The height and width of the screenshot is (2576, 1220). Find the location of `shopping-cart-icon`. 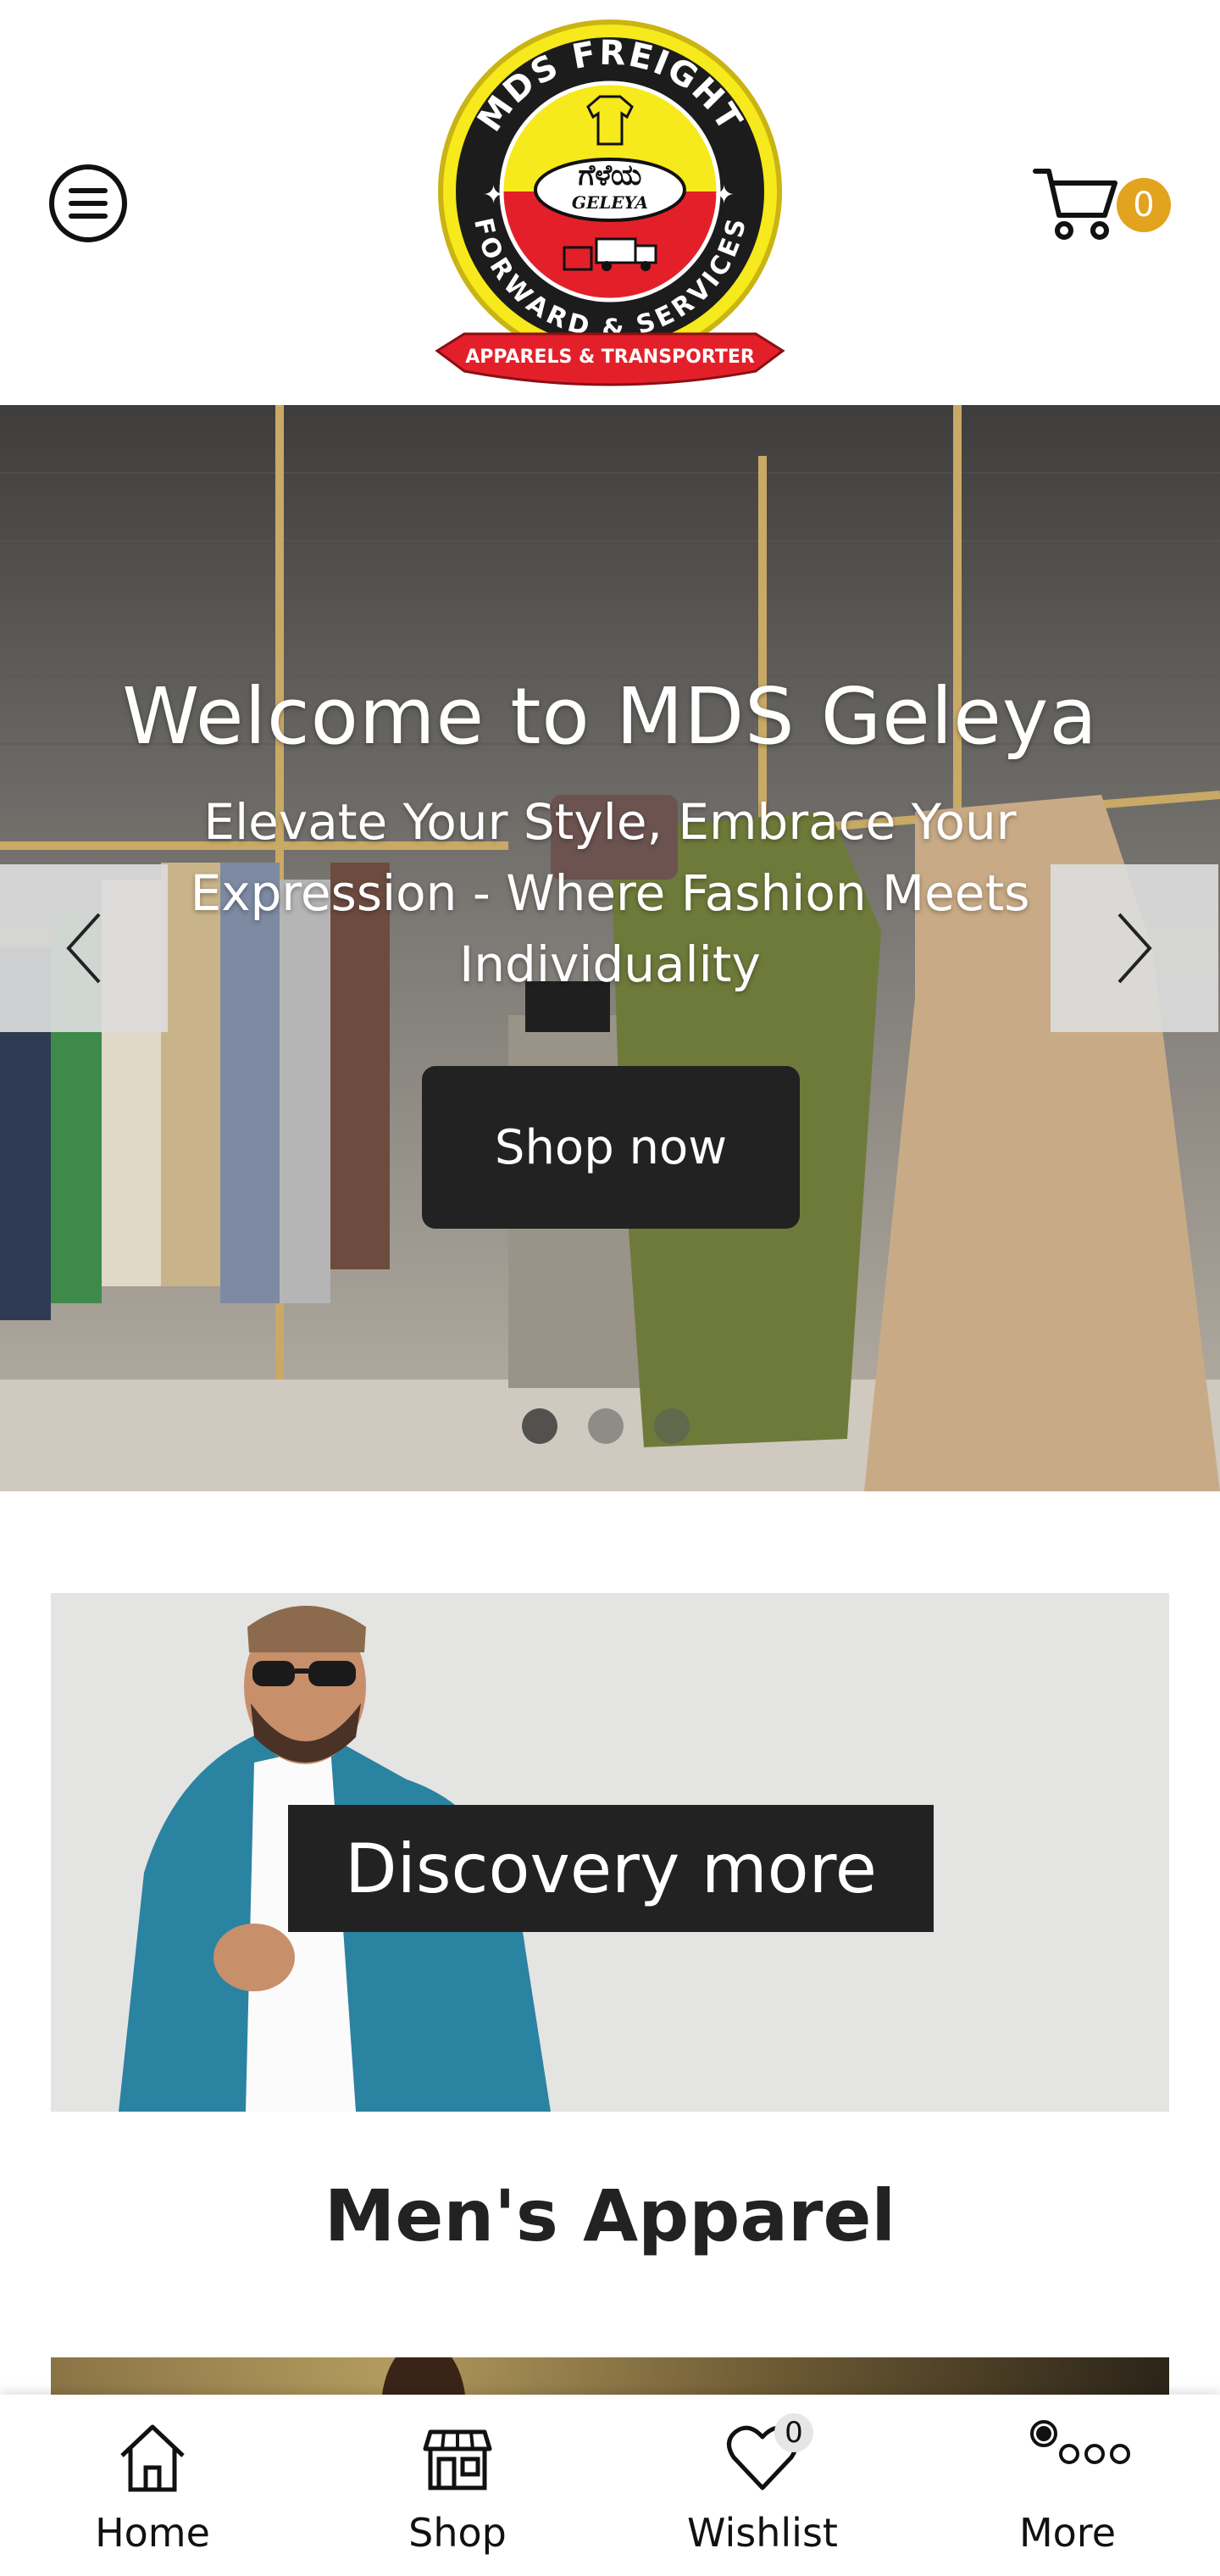

shopping-cart-icon is located at coordinates (1075, 204).